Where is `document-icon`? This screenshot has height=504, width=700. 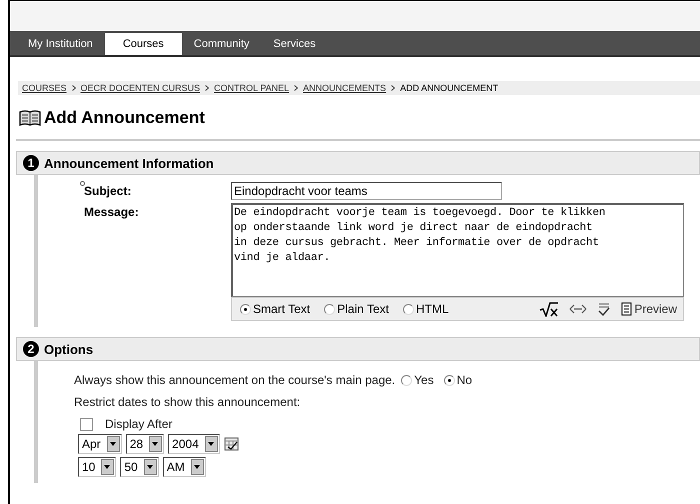 document-icon is located at coordinates (627, 309).